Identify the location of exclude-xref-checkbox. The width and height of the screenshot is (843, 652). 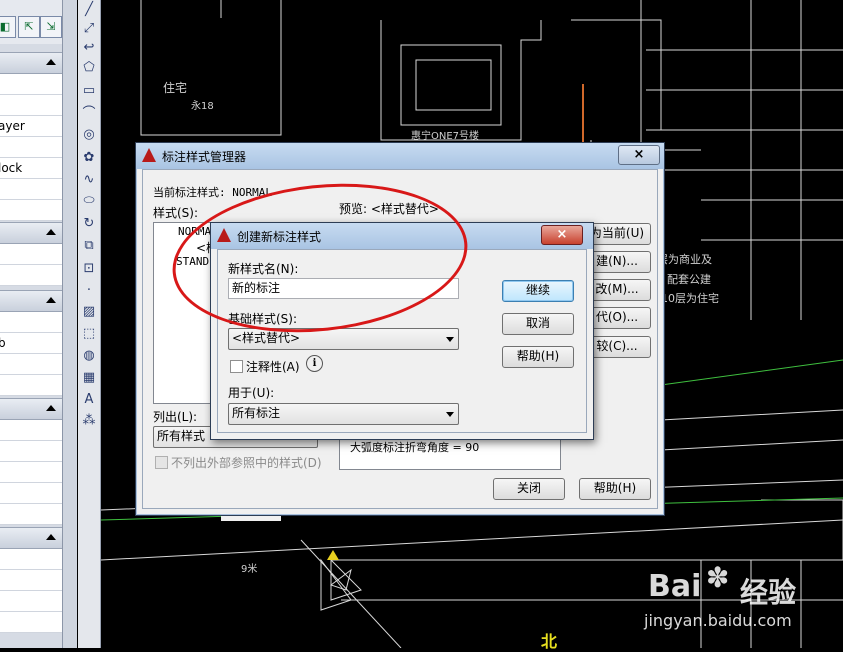
(161, 462).